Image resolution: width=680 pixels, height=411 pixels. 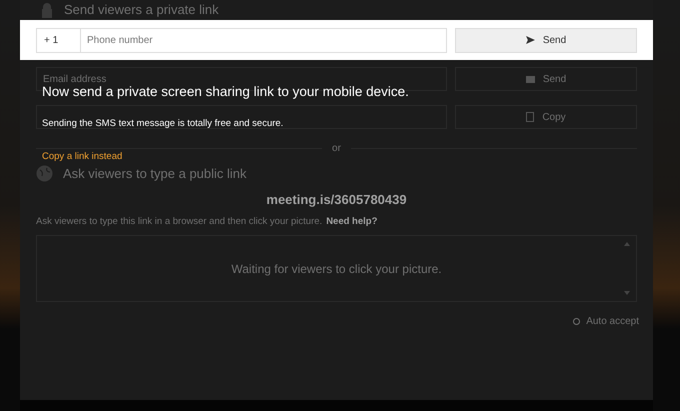 I want to click on auto-accept-label: Auto accept, so click(x=612, y=322).